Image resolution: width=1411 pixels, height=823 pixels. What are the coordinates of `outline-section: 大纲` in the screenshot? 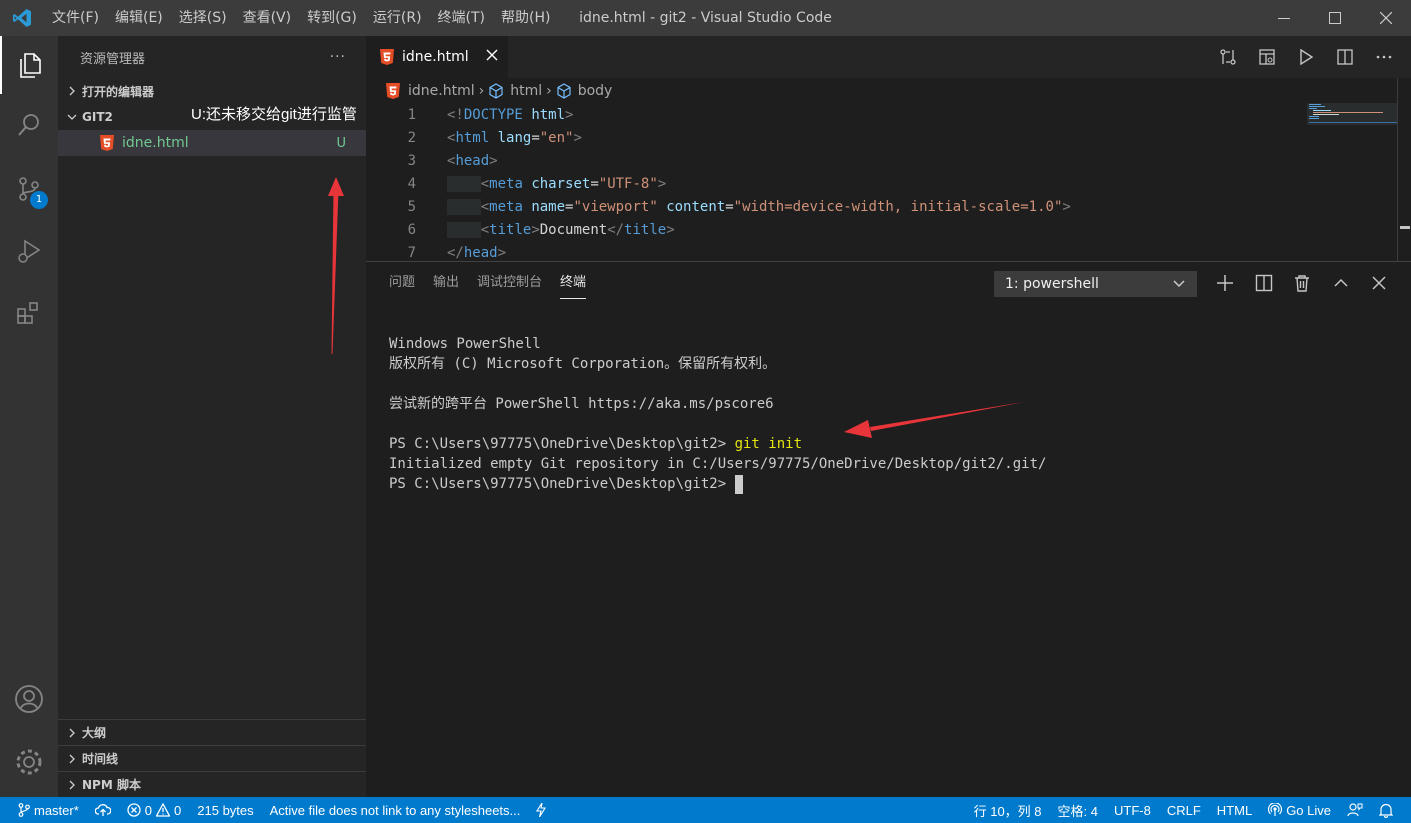 It's located at (212, 732).